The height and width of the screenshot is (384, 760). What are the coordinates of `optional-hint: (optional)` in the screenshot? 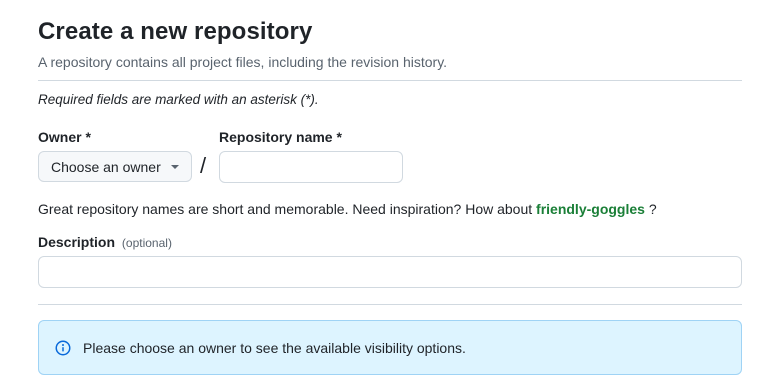 It's located at (146, 243).